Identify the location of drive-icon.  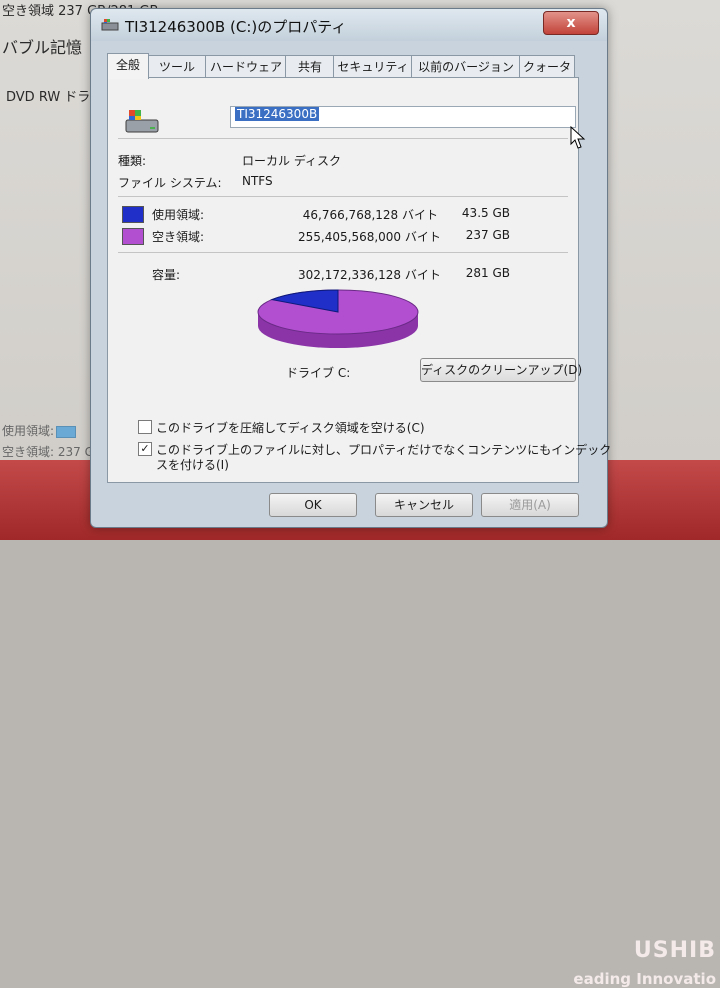
(110, 25).